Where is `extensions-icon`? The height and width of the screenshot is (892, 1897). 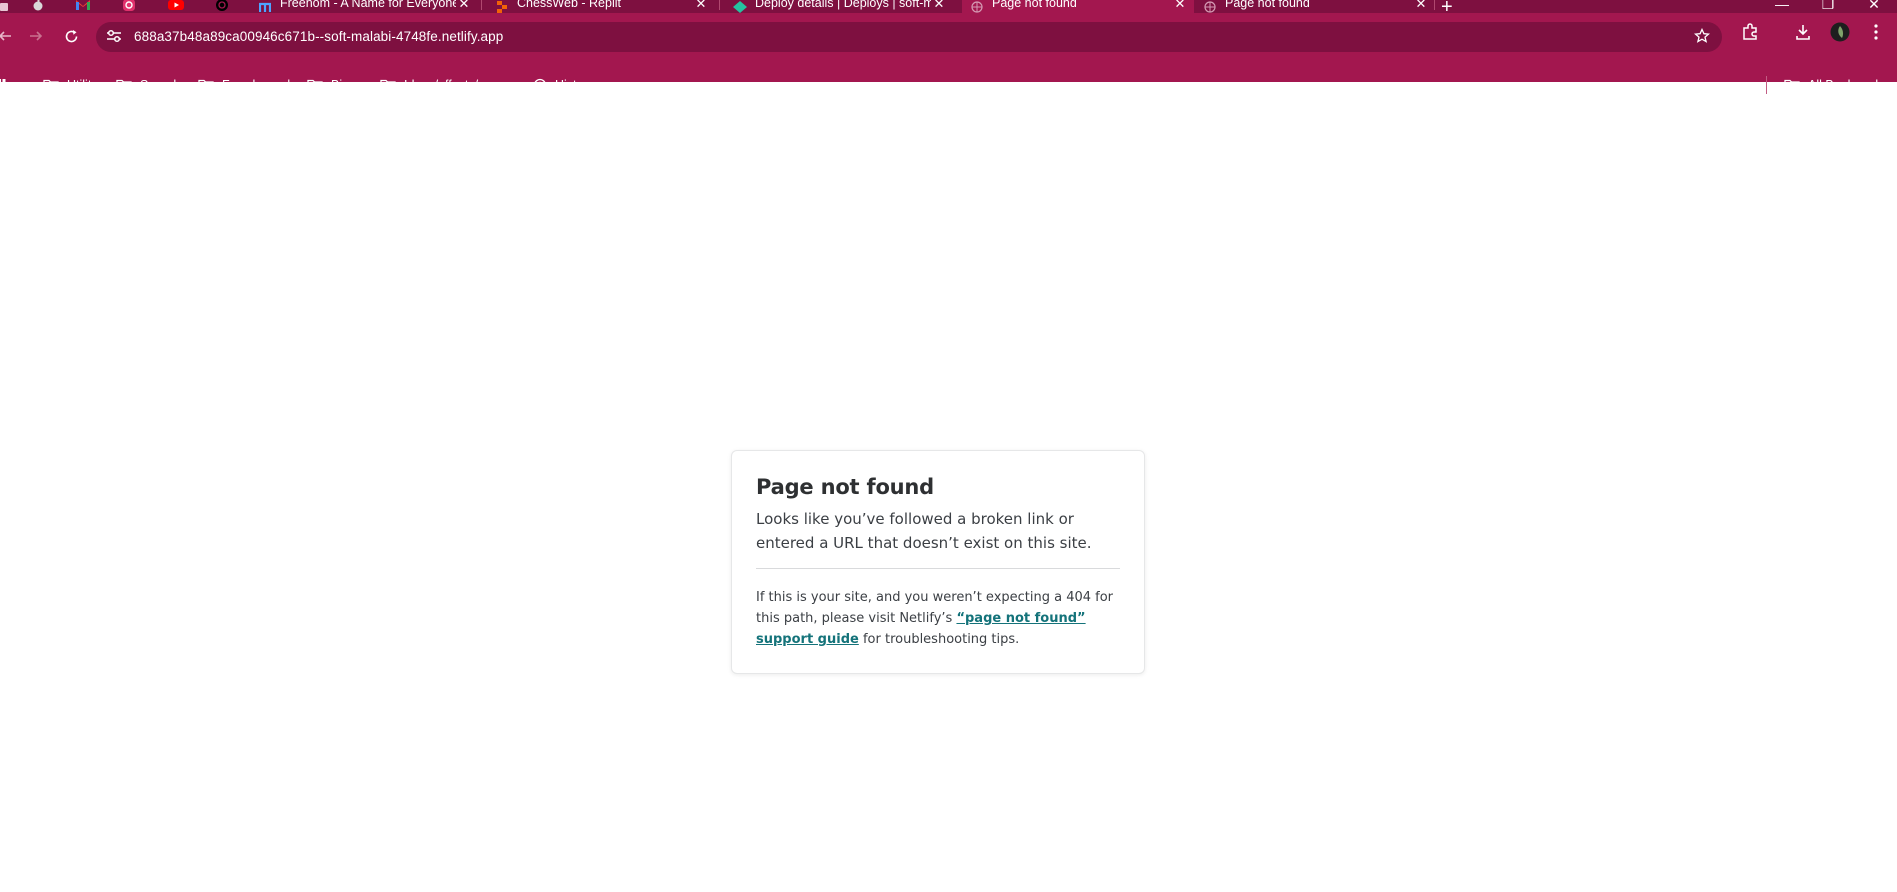 extensions-icon is located at coordinates (1750, 32).